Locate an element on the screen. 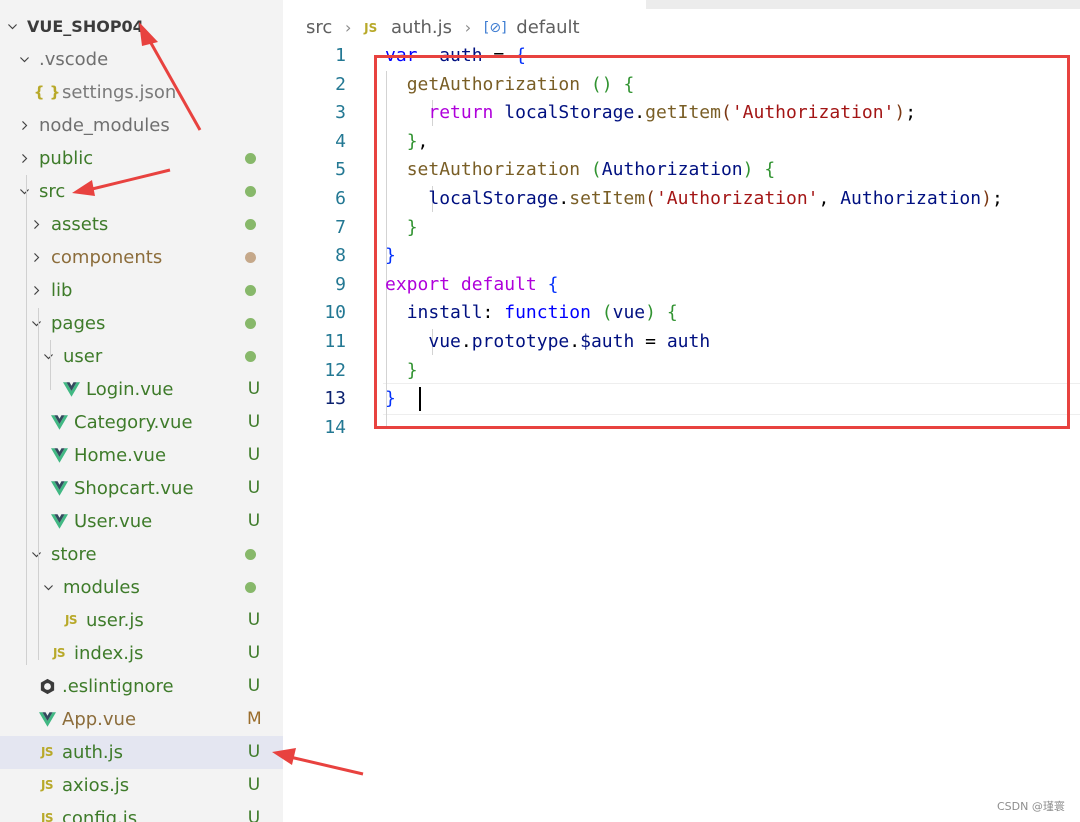 The image size is (1080, 822). watermark: CSDN @瑾寰 is located at coordinates (1031, 806).